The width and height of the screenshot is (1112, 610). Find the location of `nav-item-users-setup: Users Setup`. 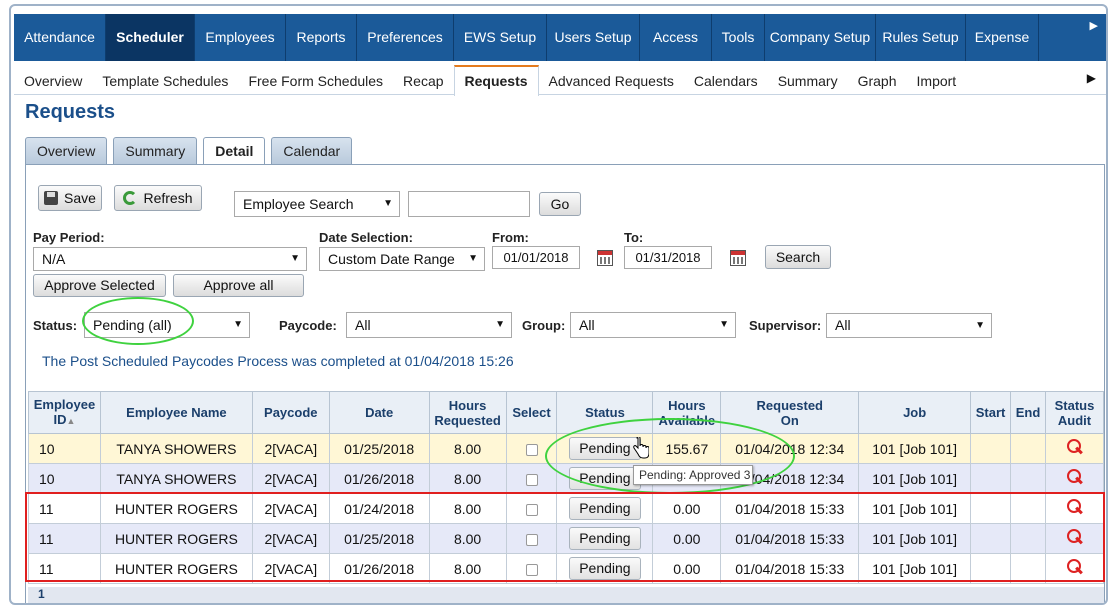

nav-item-users-setup: Users Setup is located at coordinates (593, 37).